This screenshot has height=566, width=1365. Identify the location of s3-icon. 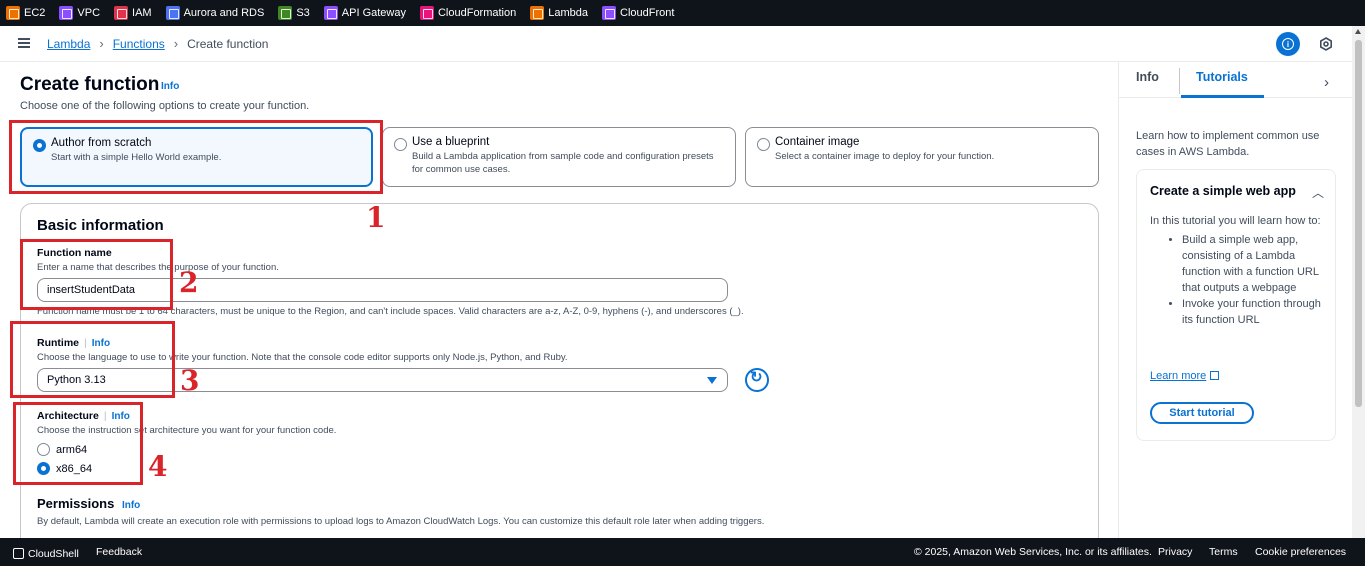
(285, 13).